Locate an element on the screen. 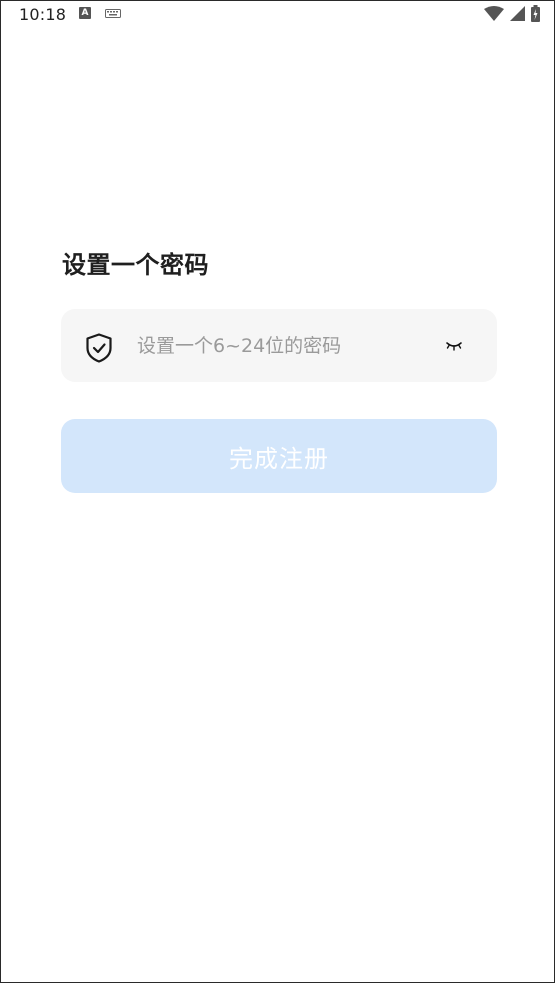 This screenshot has height=985, width=557. password-field-container is located at coordinates (279, 345).